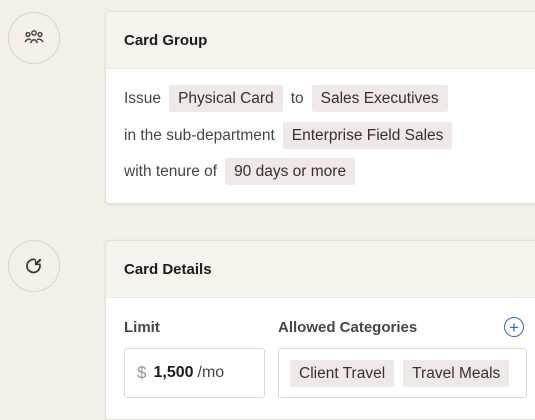  I want to click on people-group-icon, so click(34, 37).